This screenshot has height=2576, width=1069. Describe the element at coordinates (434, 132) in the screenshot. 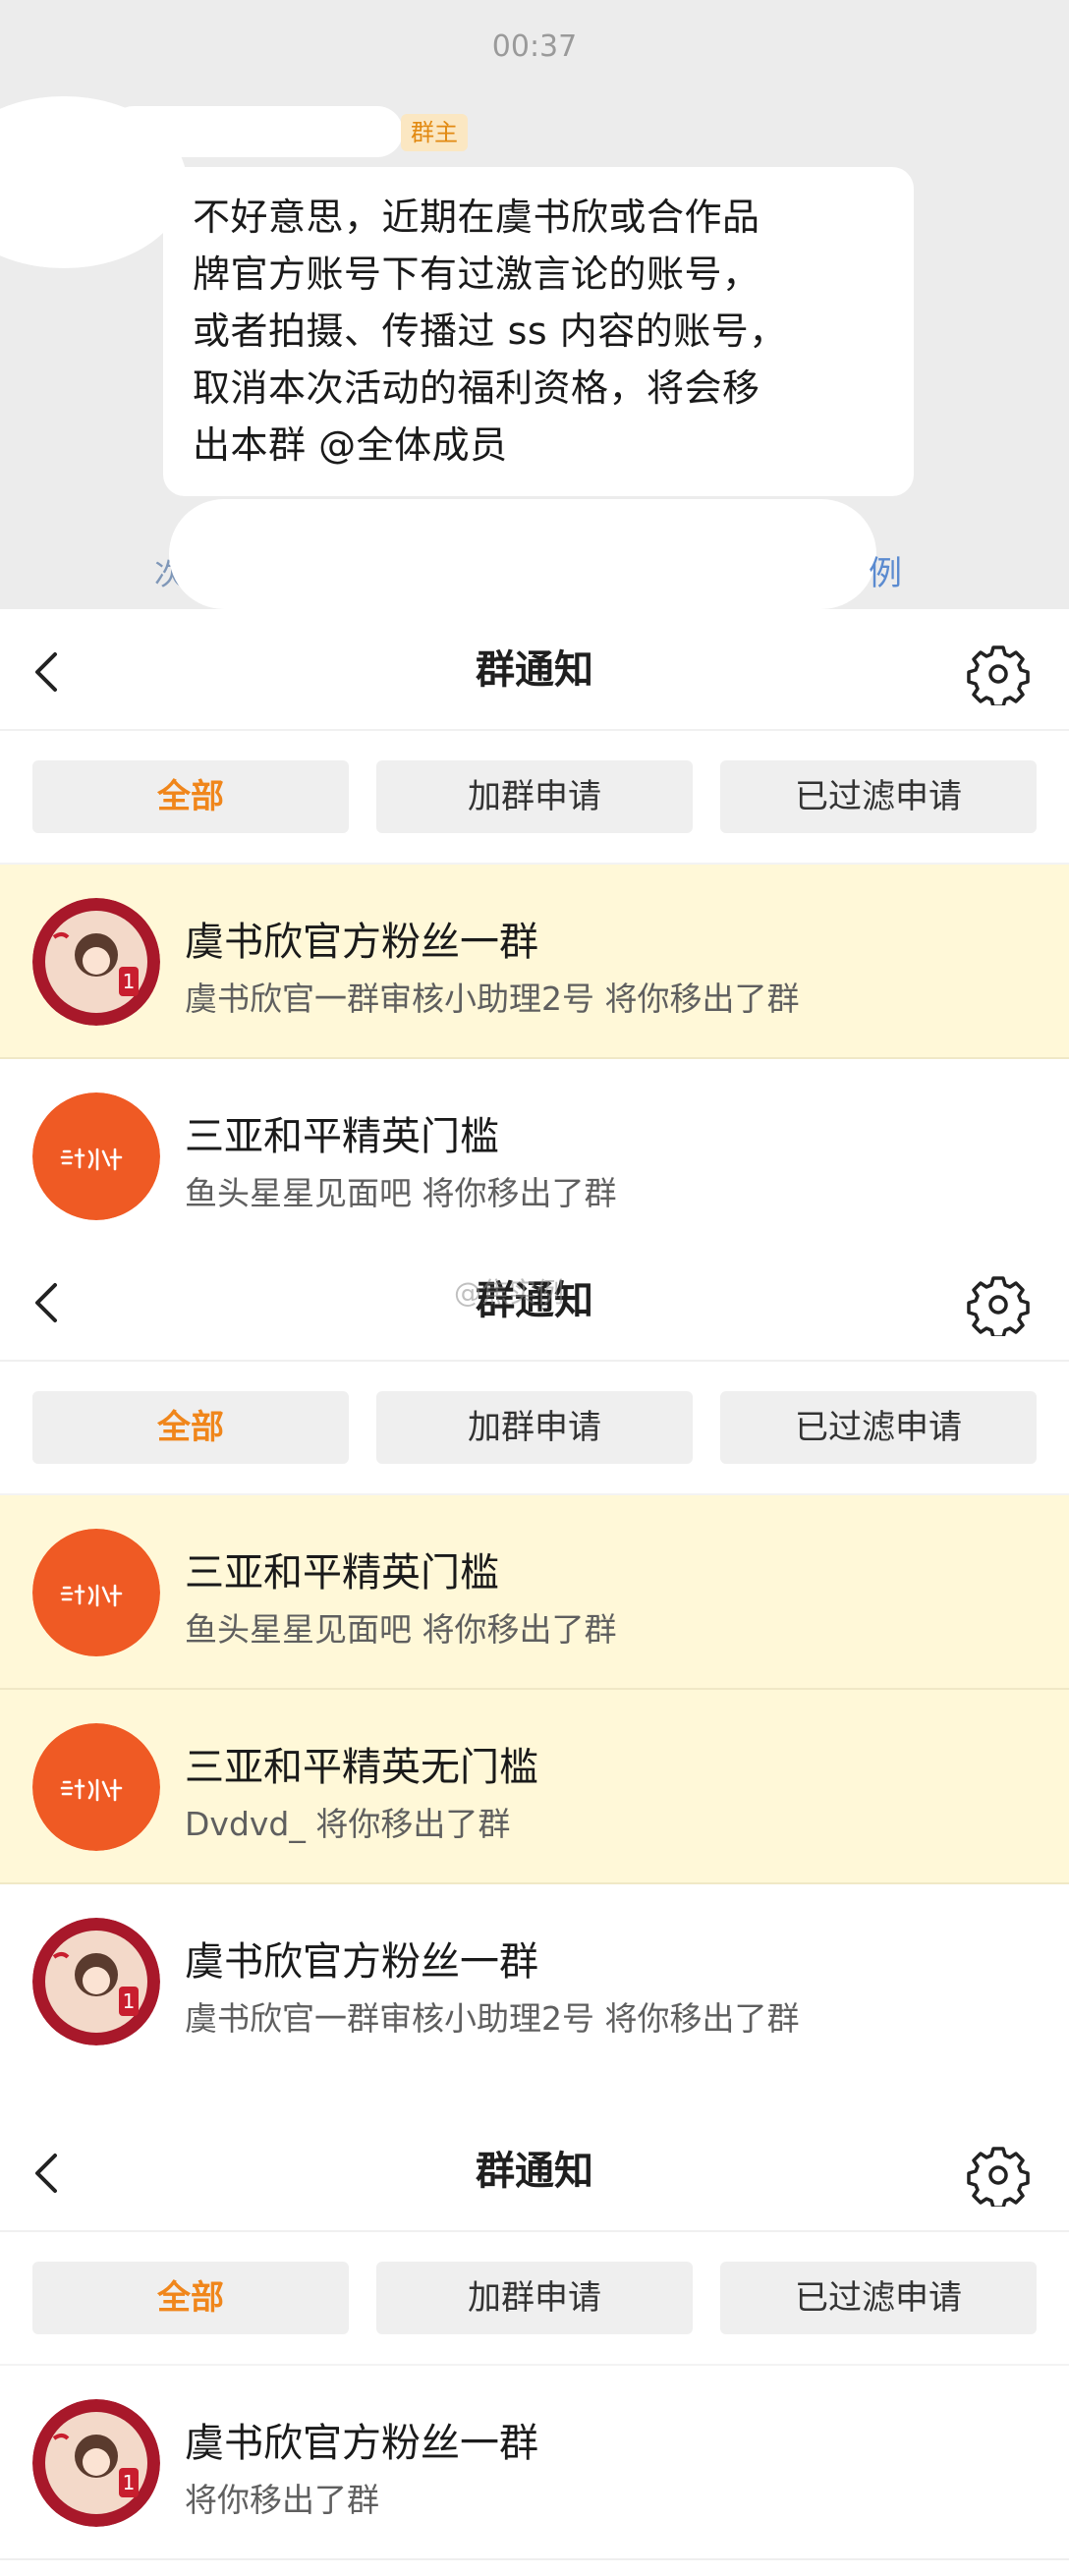

I see `owner-badge: 群主` at that location.